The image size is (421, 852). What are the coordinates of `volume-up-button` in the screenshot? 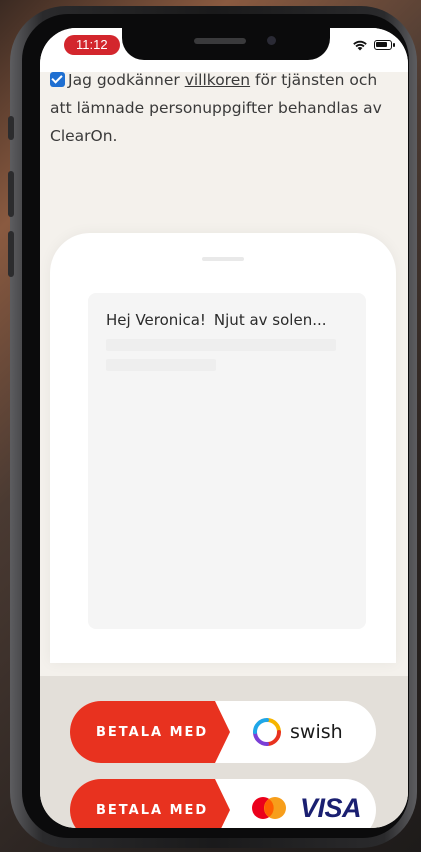 It's located at (11, 194).